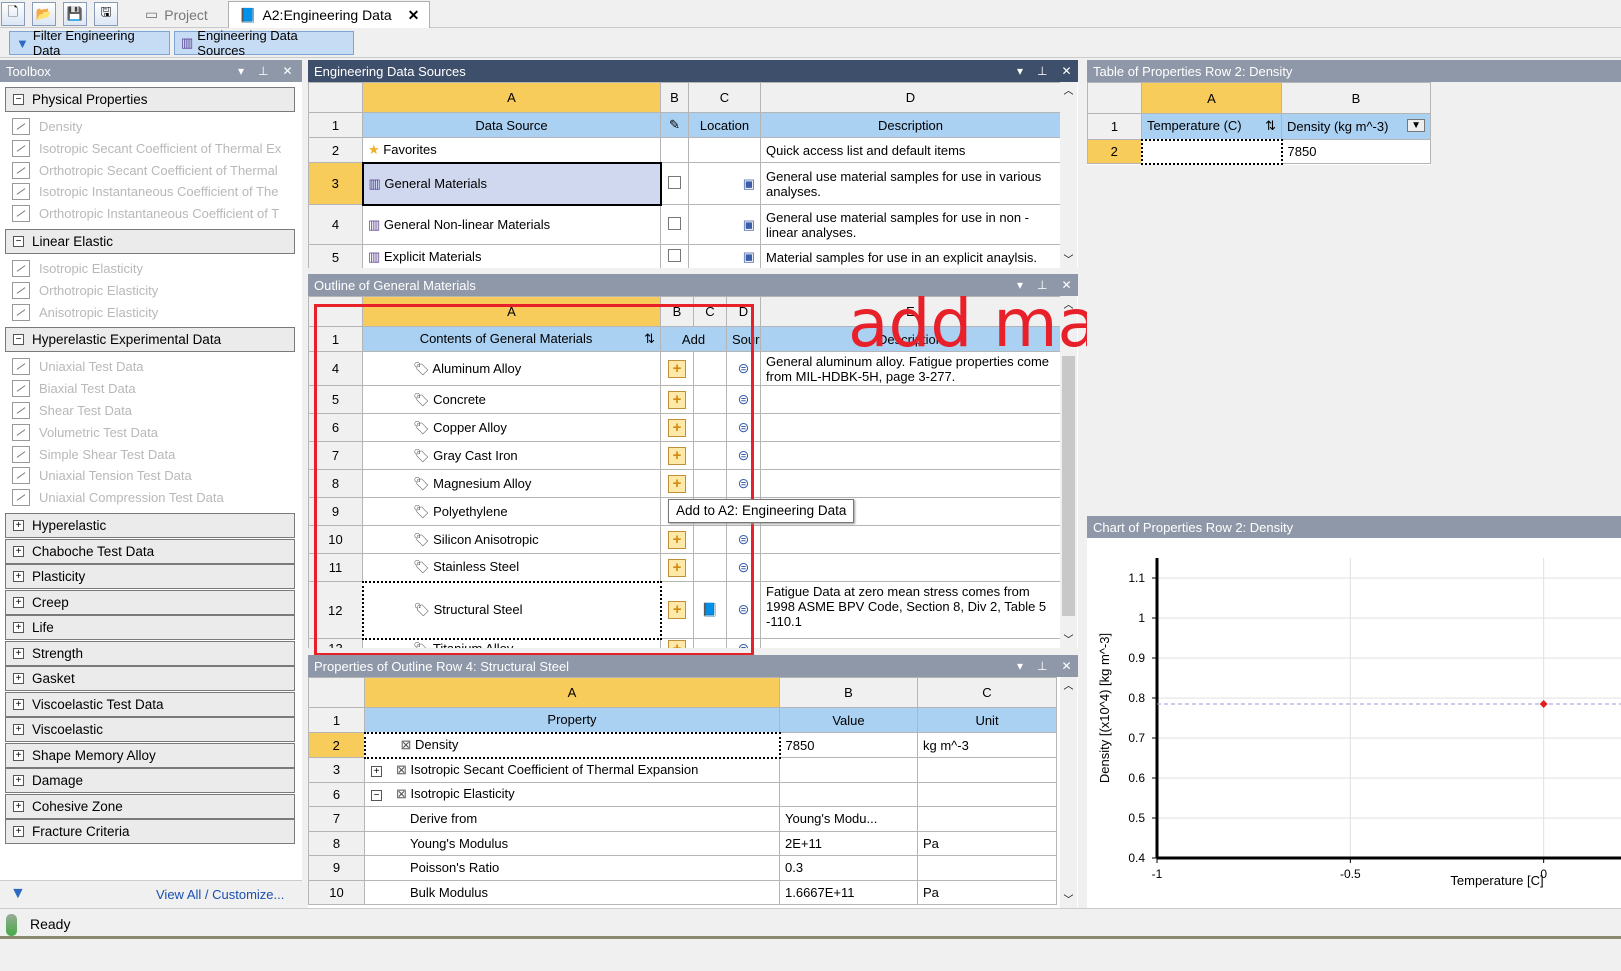 This screenshot has height=971, width=1621. I want to click on table-row: 11 🏷 Stainless Steel + ⊜, so click(684, 567).